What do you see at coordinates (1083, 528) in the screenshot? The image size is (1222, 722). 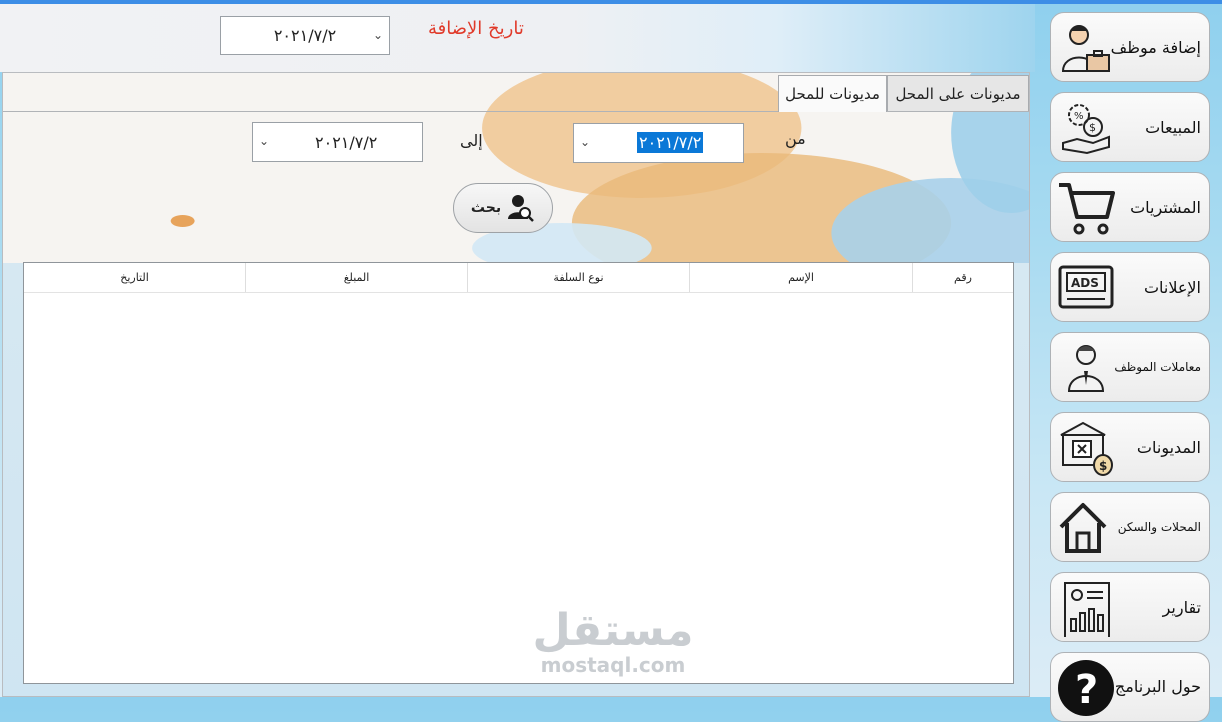 I see `house-icon` at bounding box center [1083, 528].